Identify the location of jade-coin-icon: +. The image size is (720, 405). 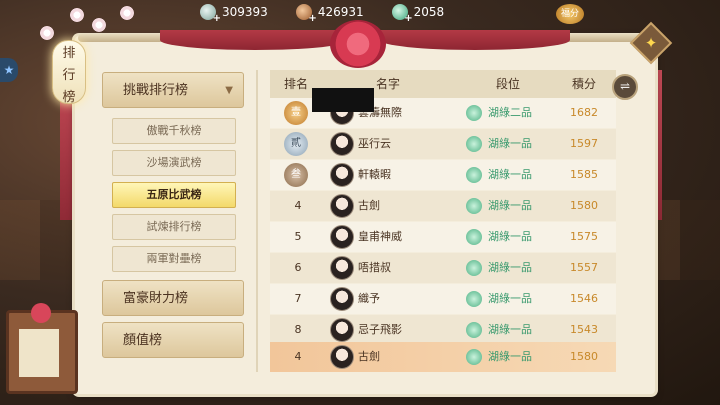
(402, 14).